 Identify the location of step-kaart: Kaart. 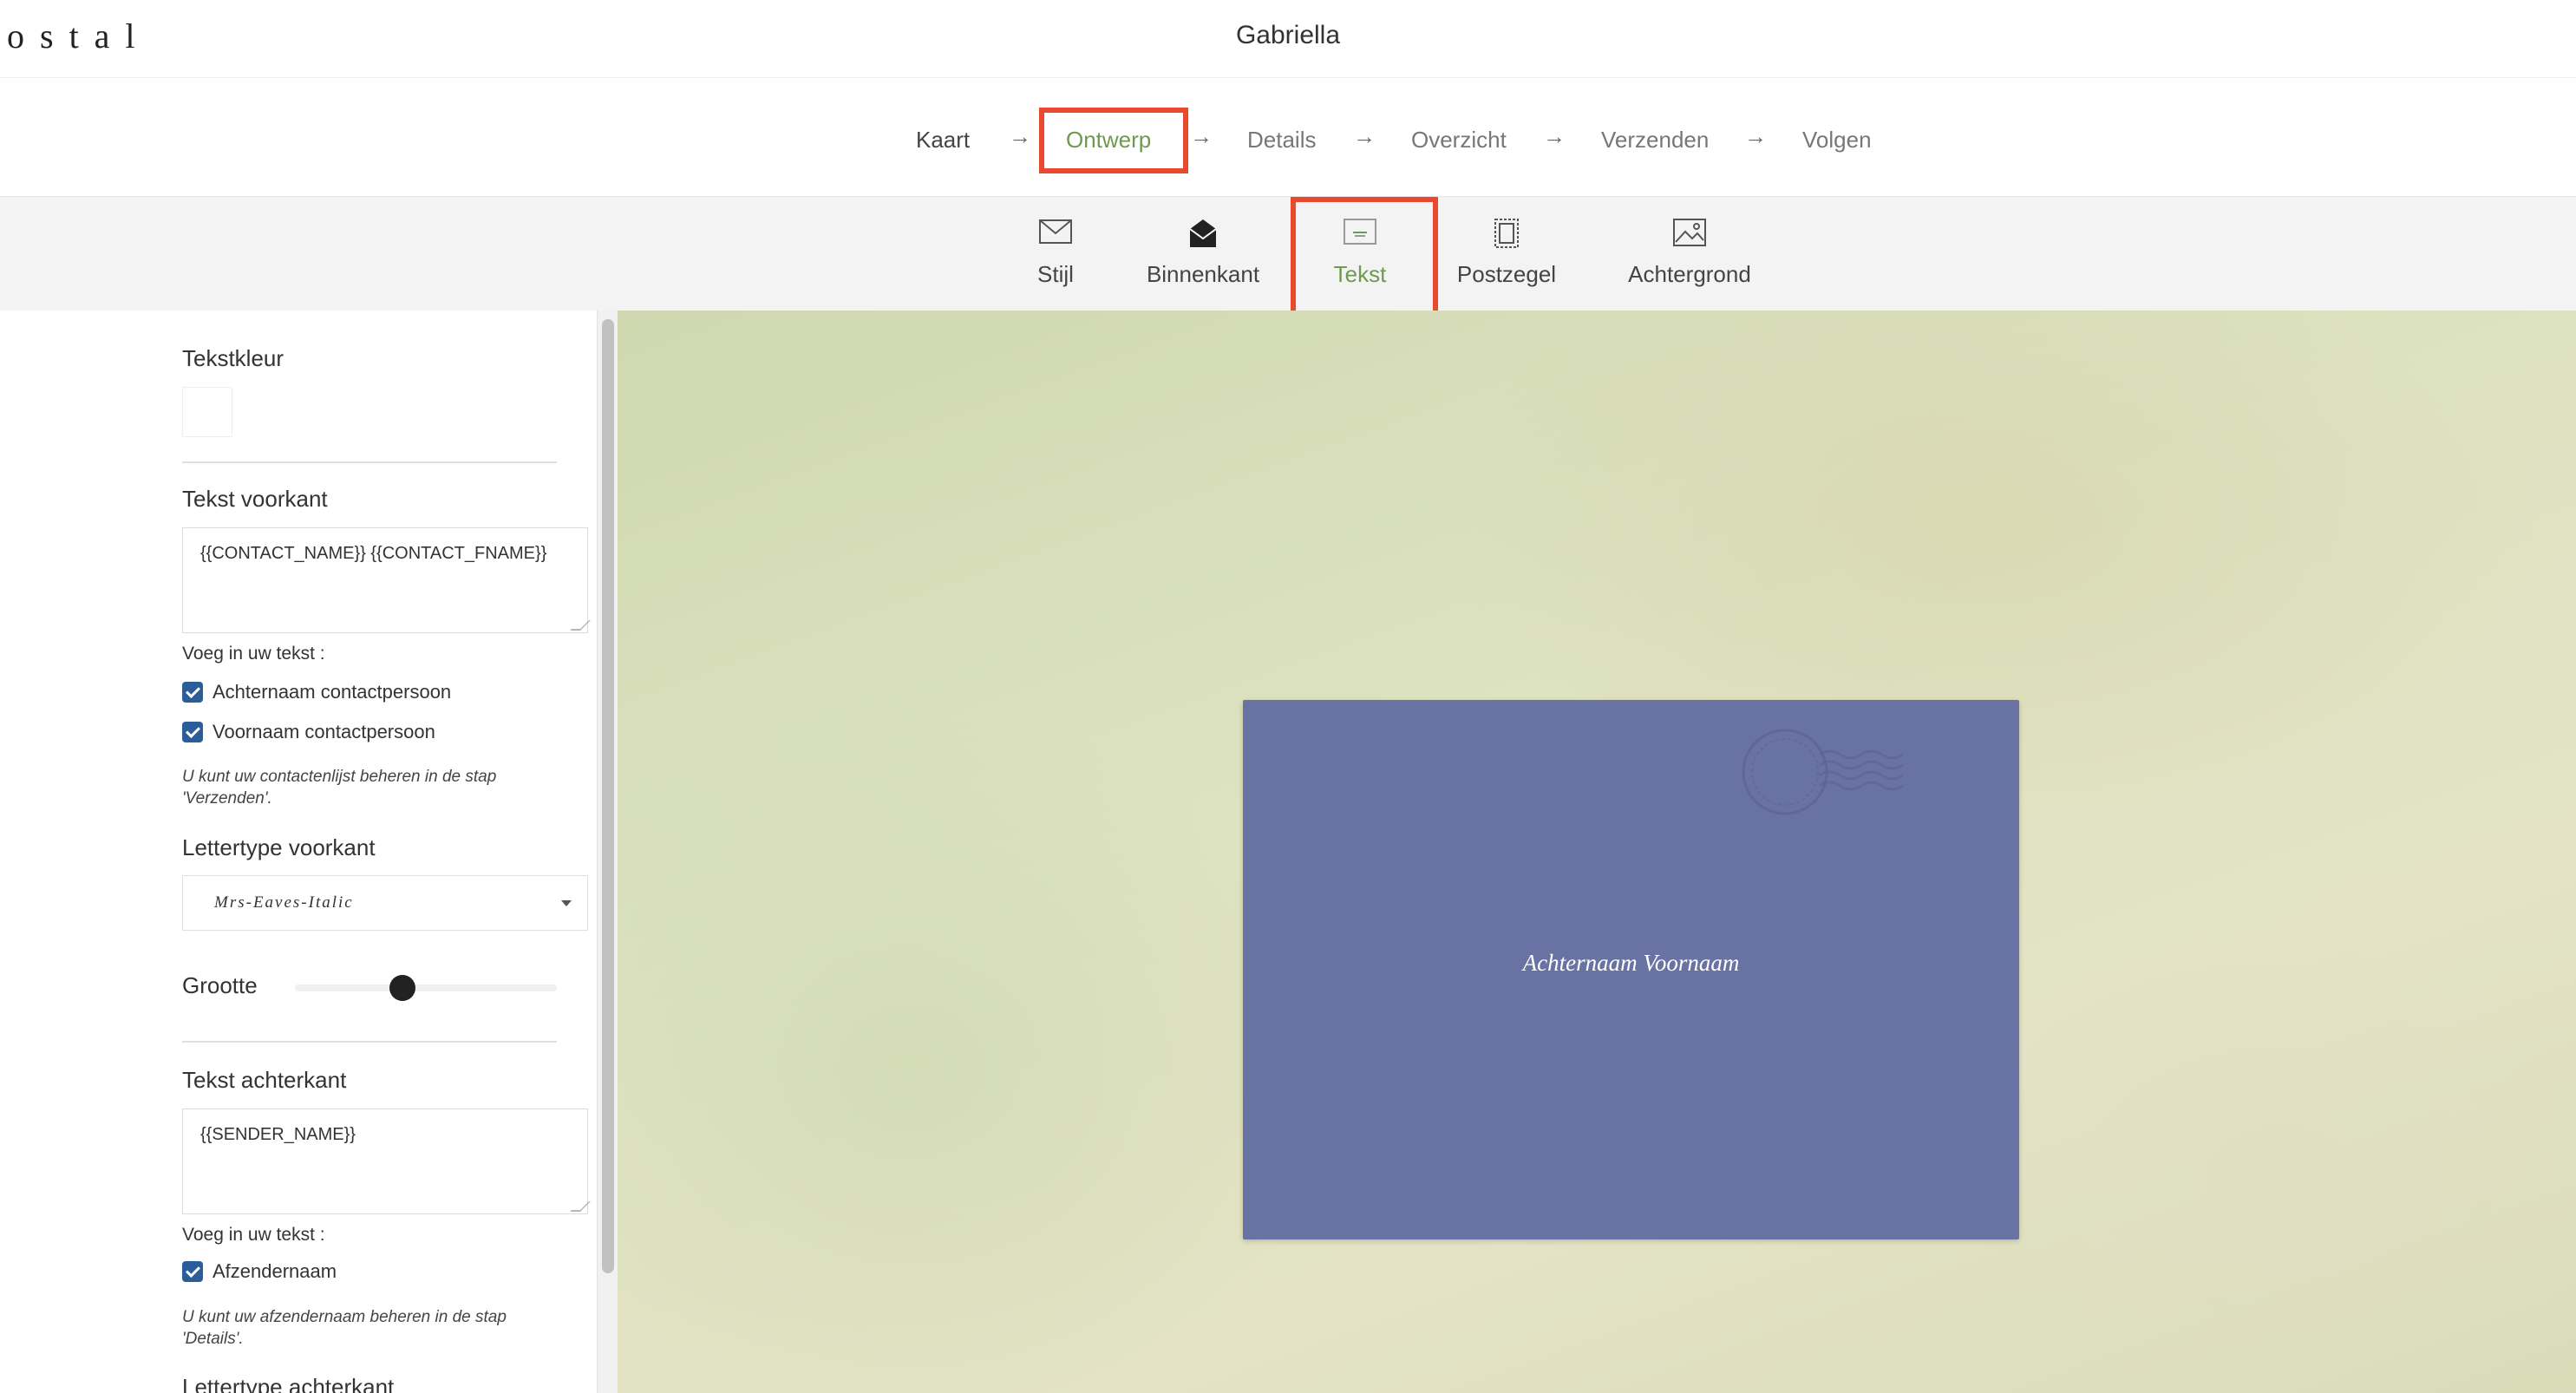
(943, 140).